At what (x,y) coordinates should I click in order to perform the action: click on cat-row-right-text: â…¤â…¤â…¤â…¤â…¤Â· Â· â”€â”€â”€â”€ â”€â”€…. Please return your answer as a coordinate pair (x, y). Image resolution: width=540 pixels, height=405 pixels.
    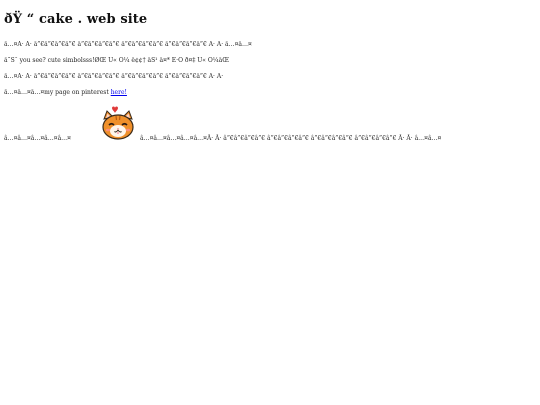
    Looking at the image, I should click on (291, 138).